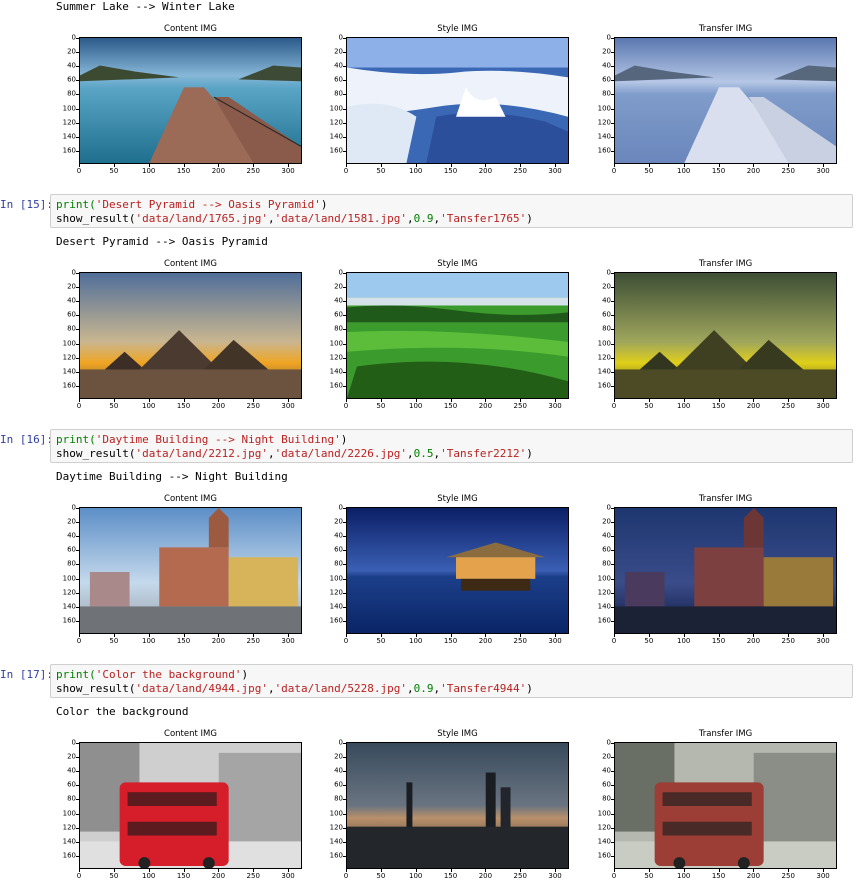 Image resolution: width=863 pixels, height=889 pixels. What do you see at coordinates (483, 453) in the screenshot?
I see `code-token: 'Tansfer2212'` at bounding box center [483, 453].